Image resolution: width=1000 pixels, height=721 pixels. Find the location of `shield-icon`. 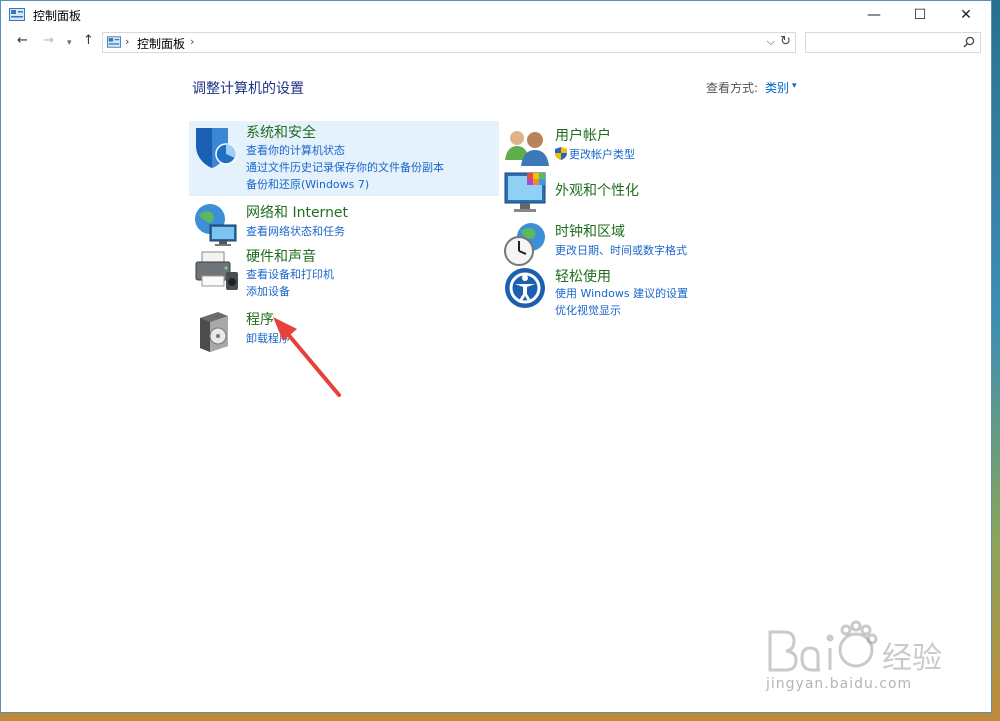

shield-icon is located at coordinates (216, 148).